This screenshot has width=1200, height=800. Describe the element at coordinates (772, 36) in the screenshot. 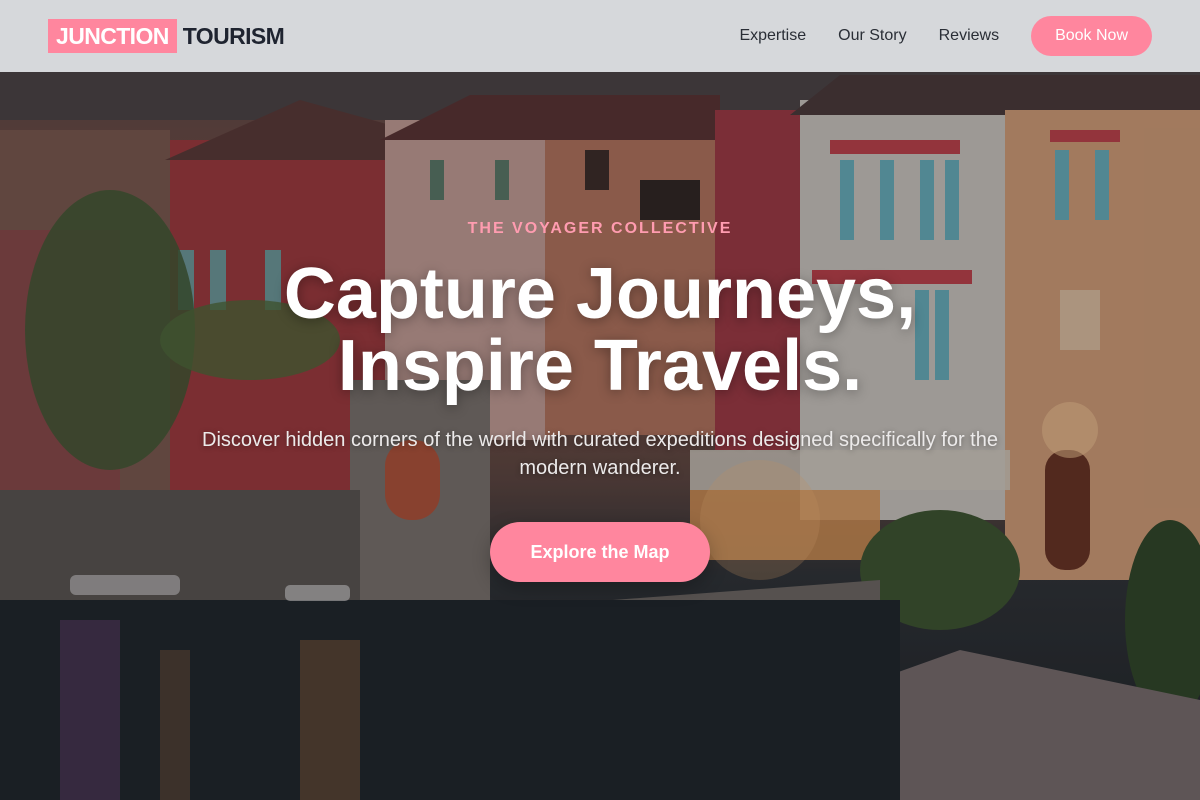

I see `nav-link-expertise: Expertise` at that location.